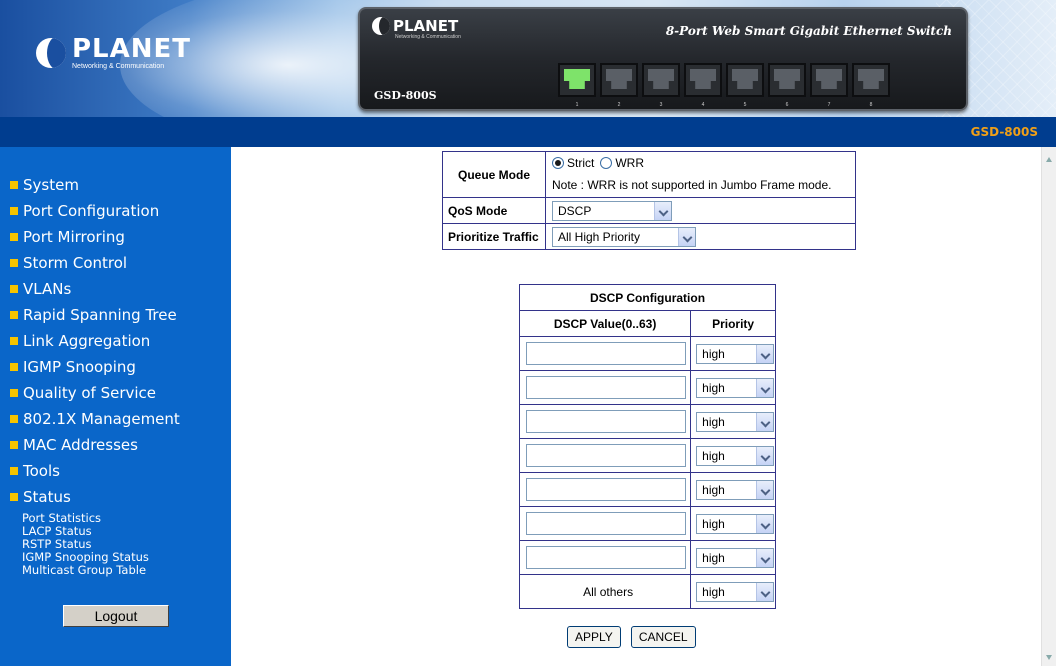 This screenshot has width=1056, height=666. Describe the element at coordinates (47, 497) in the screenshot. I see `sidebar-item-label: Status` at that location.